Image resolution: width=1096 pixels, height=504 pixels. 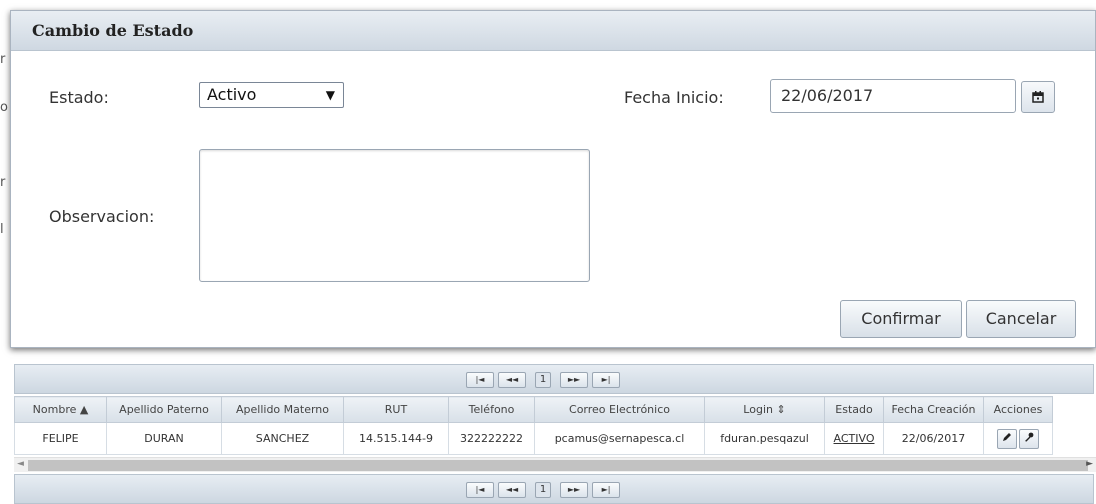 What do you see at coordinates (1018, 409) in the screenshot?
I see `col-acciones: Acciones` at bounding box center [1018, 409].